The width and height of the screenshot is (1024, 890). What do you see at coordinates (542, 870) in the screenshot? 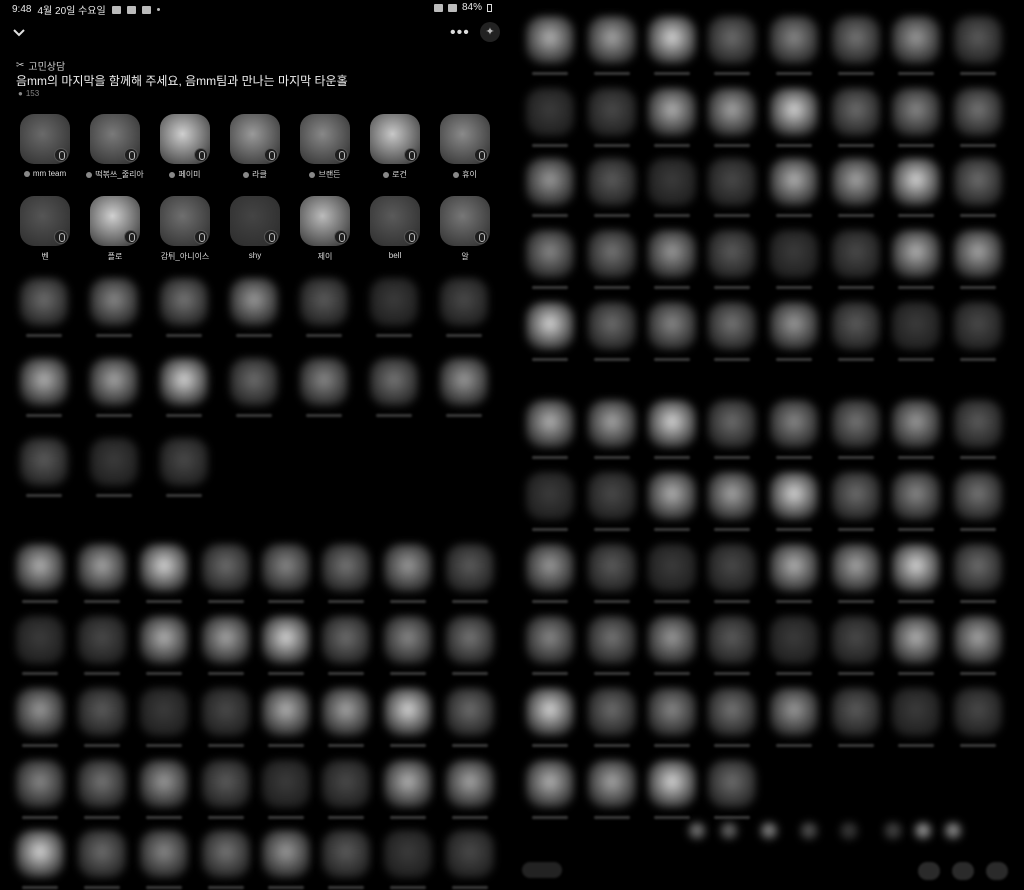
I see `bottom-tab` at bounding box center [542, 870].